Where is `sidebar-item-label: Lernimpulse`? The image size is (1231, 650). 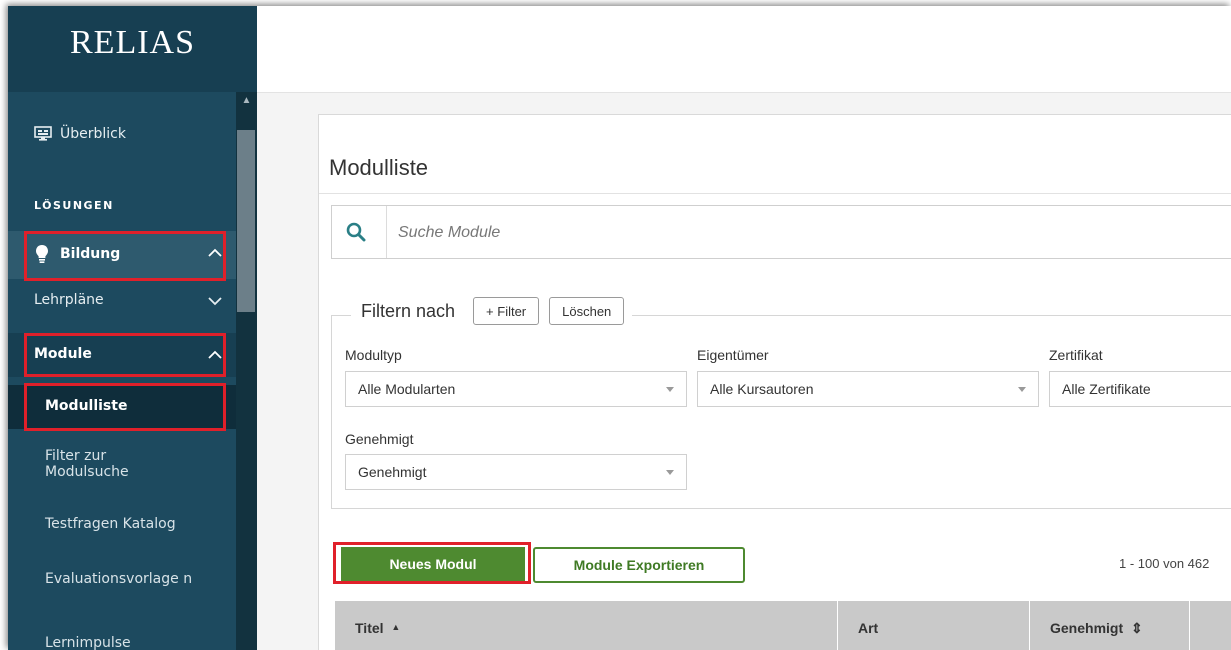 sidebar-item-label: Lernimpulse is located at coordinates (88, 642).